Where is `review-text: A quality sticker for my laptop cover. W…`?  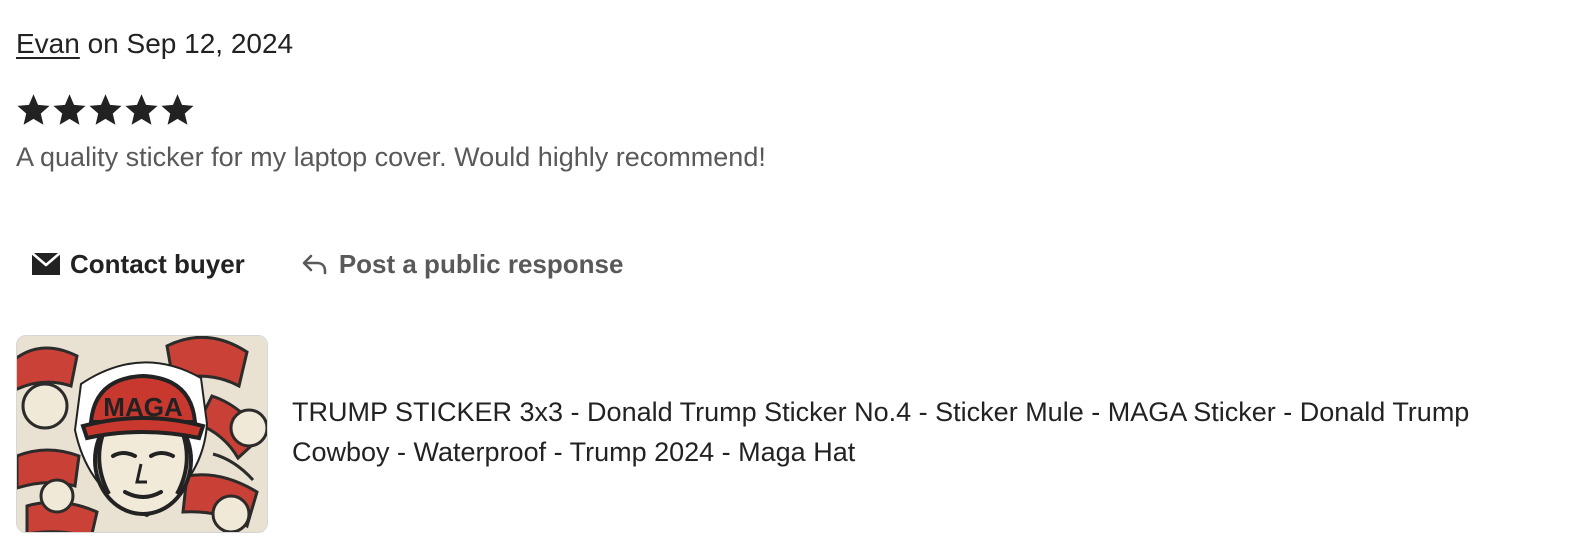
review-text: A quality sticker for my laptop cover. W… is located at coordinates (391, 157).